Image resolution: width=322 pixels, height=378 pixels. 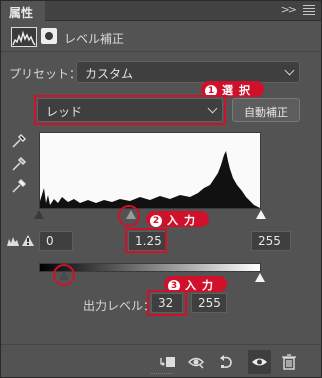 I want to click on layer-mask-icon, so click(x=49, y=36).